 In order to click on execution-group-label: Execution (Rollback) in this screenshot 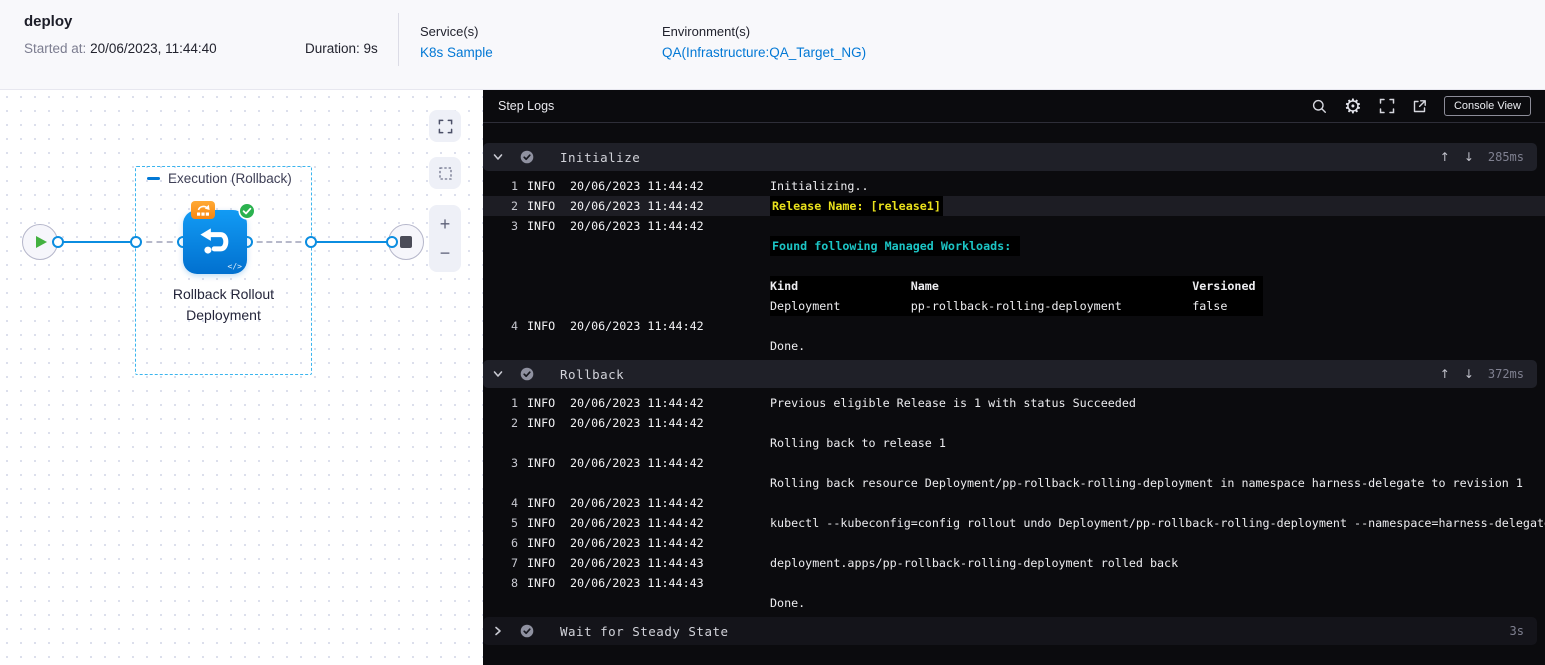, I will do `click(219, 178)`.